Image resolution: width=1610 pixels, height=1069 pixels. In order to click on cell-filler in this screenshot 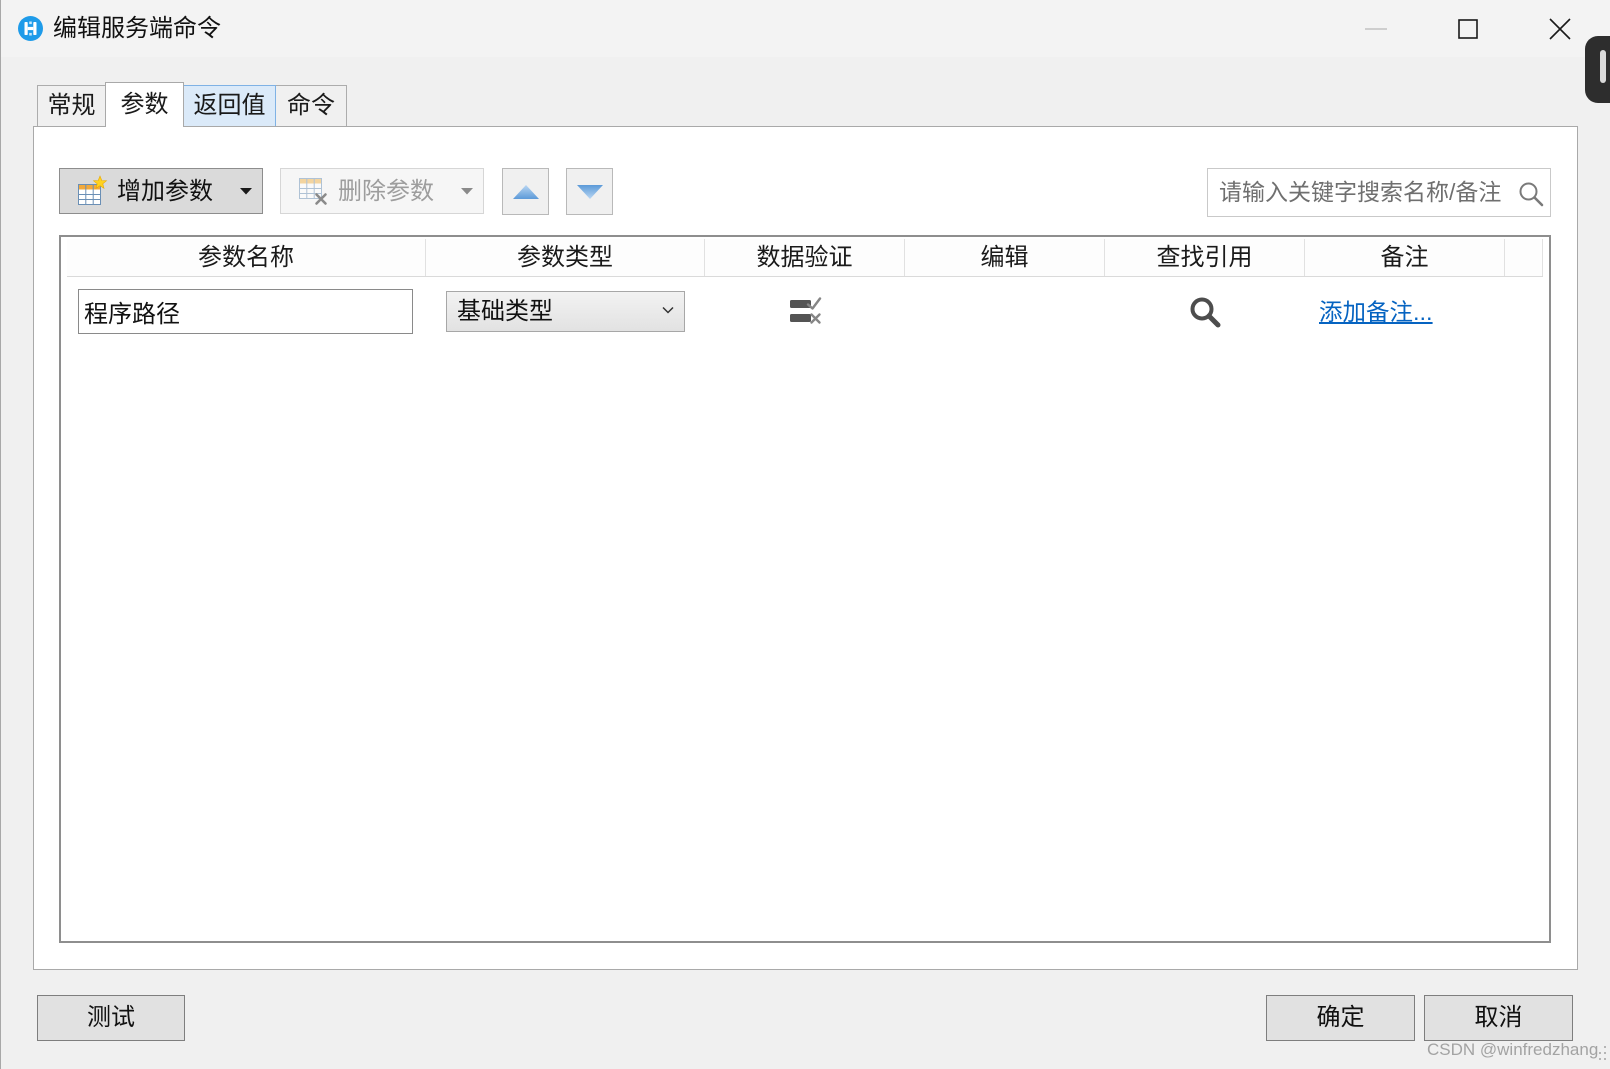, I will do `click(1524, 311)`.